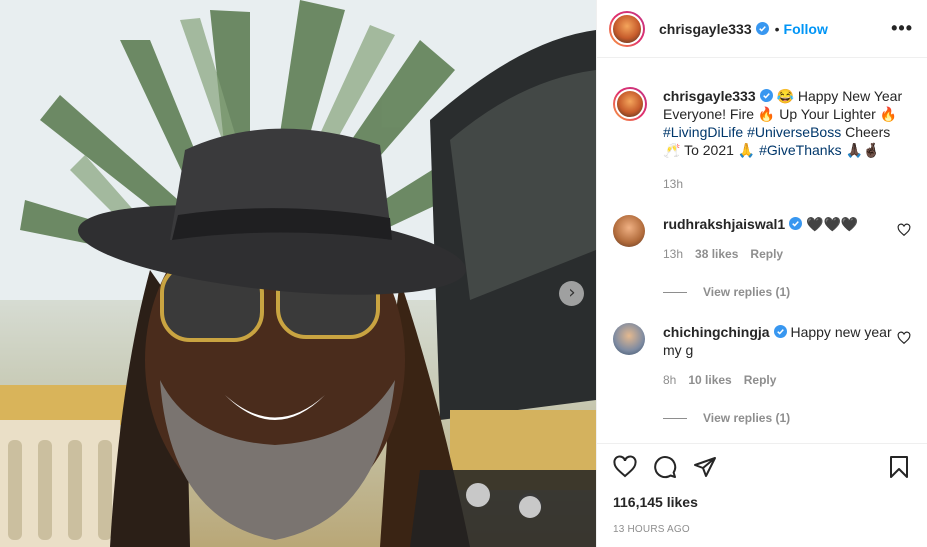 Image resolution: width=927 pixels, height=547 pixels. I want to click on comment-likes: 10 likes, so click(709, 380).